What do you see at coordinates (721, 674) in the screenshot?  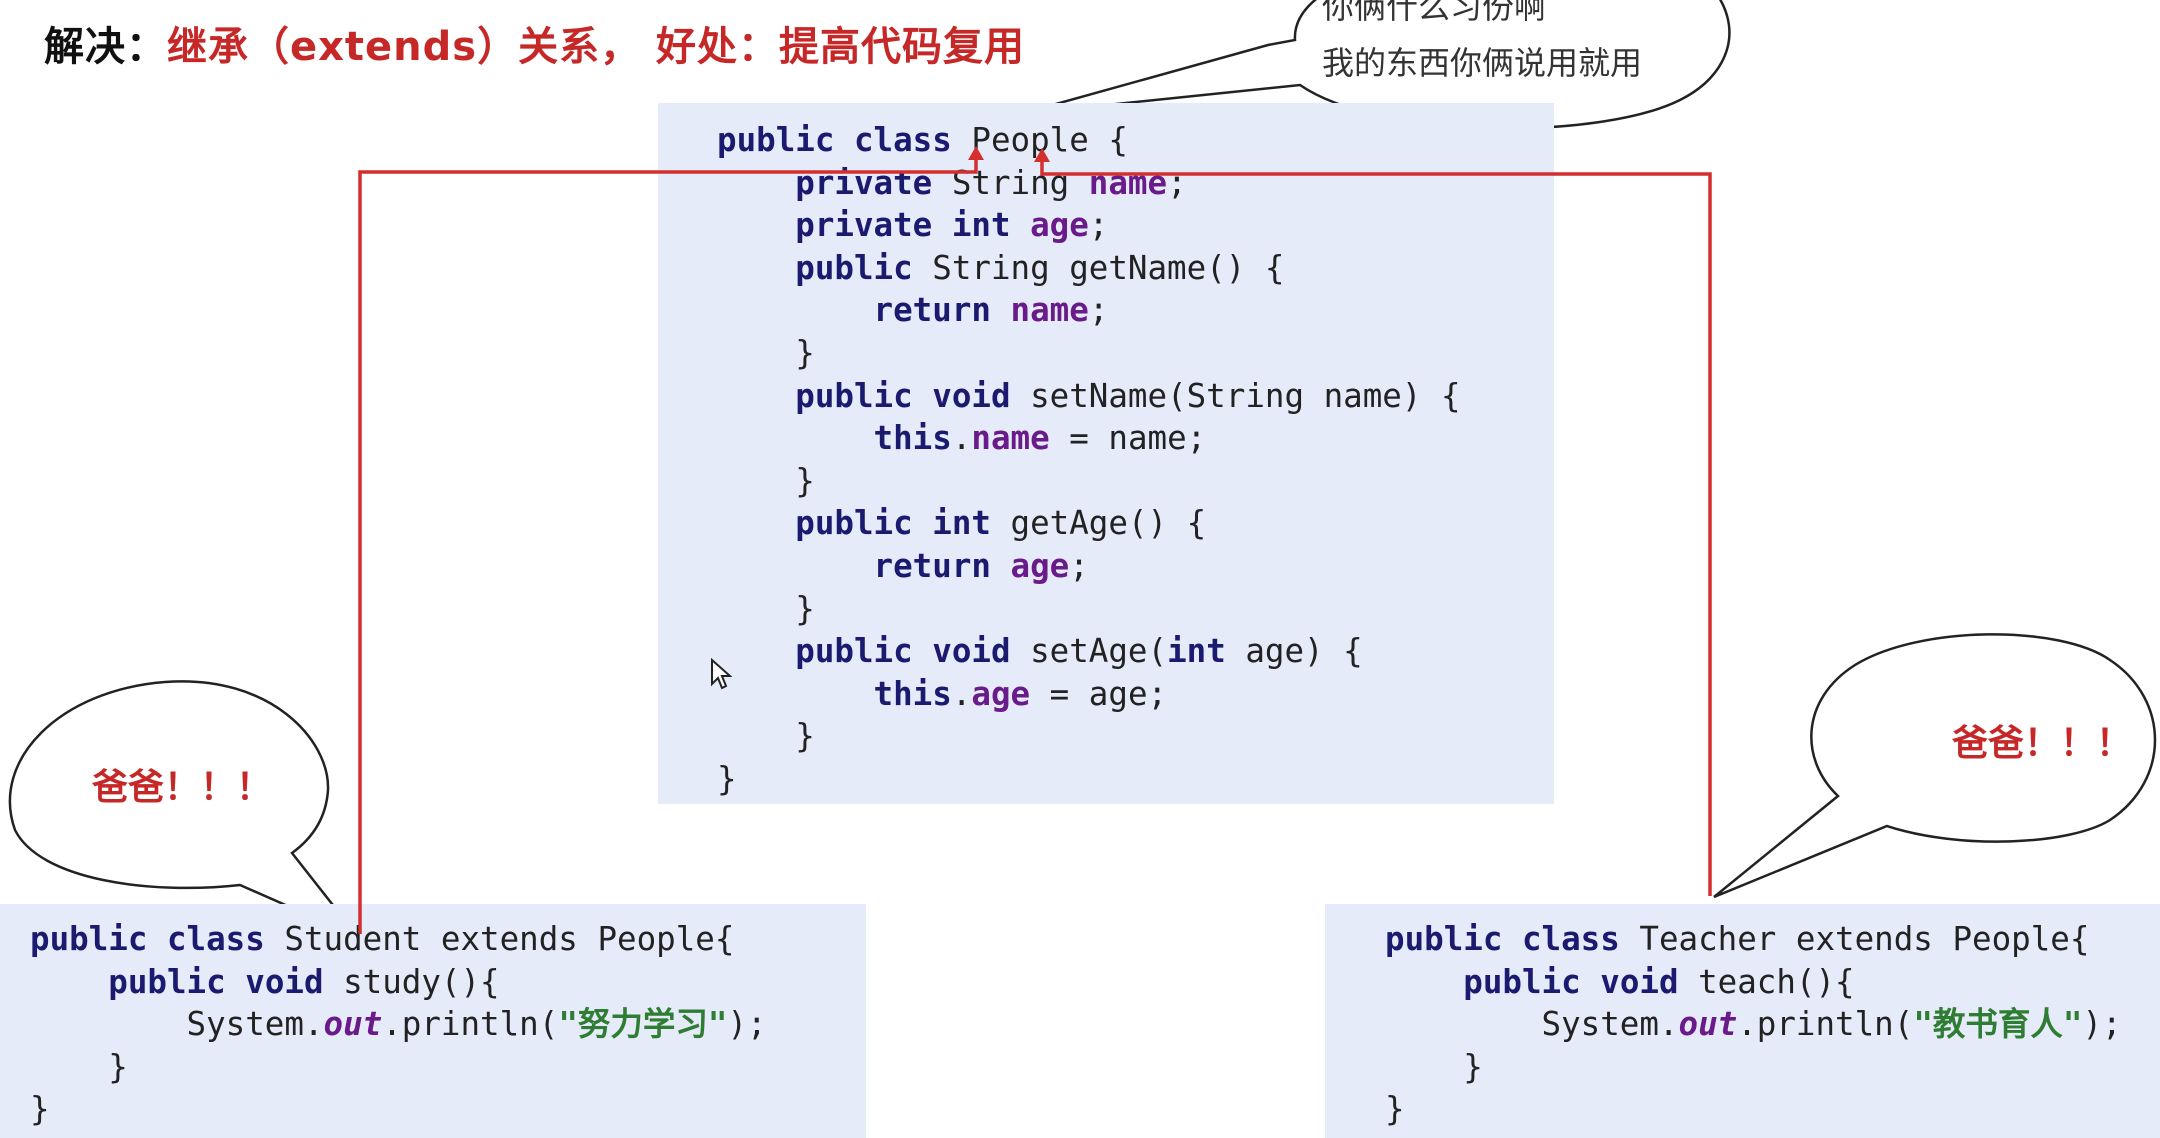 I see `mouse-pointer-icon` at bounding box center [721, 674].